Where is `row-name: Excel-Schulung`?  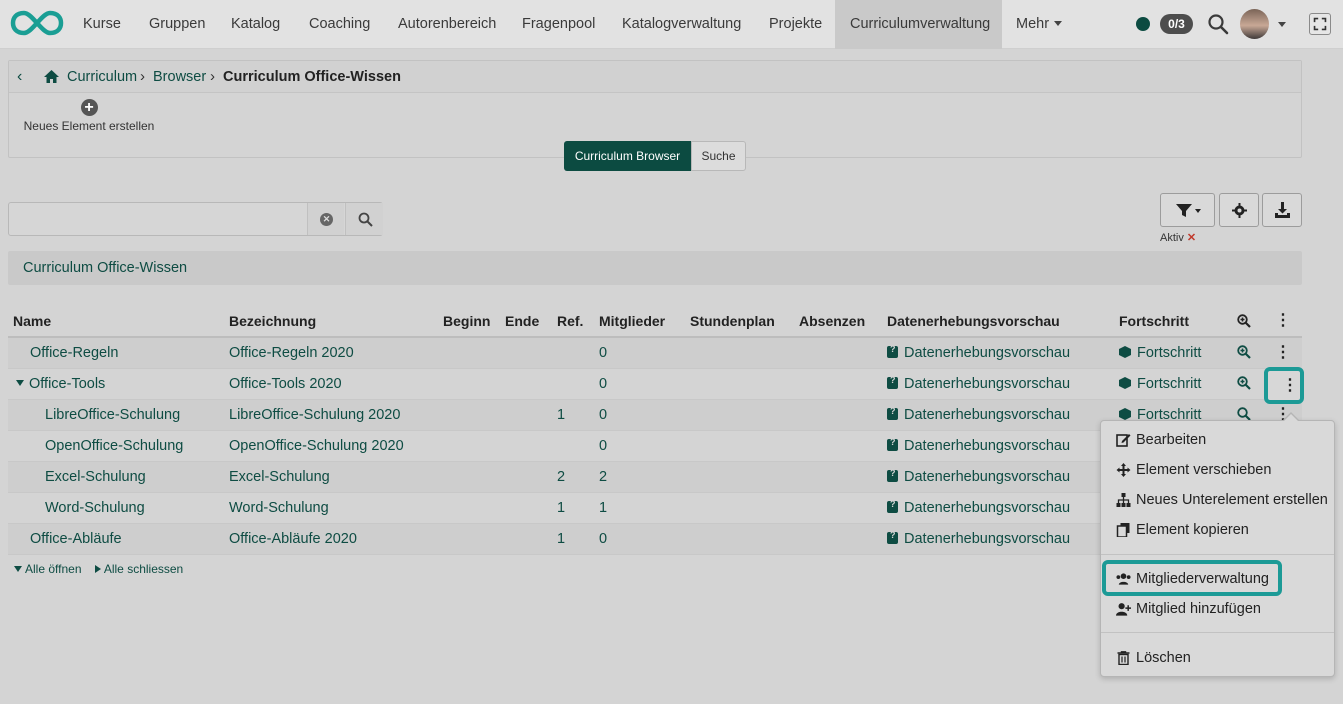
row-name: Excel-Schulung is located at coordinates (116, 477).